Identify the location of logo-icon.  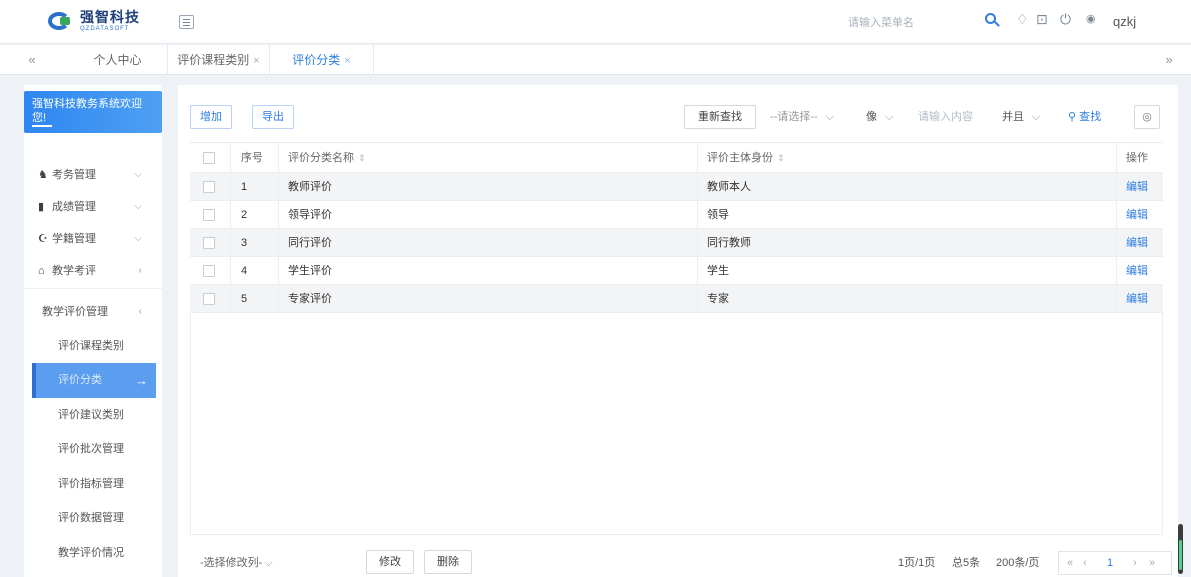
(61, 21).